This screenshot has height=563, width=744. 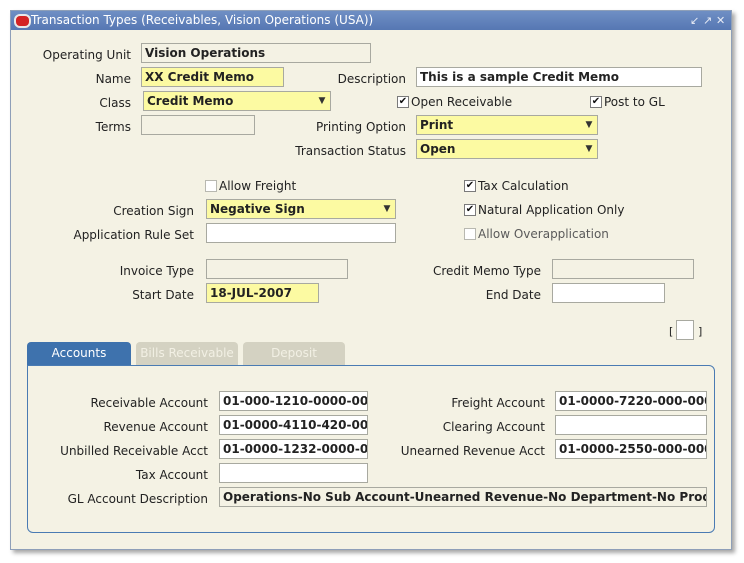 What do you see at coordinates (403, 102) in the screenshot?
I see `open-receivable-checkbox: ✔` at bounding box center [403, 102].